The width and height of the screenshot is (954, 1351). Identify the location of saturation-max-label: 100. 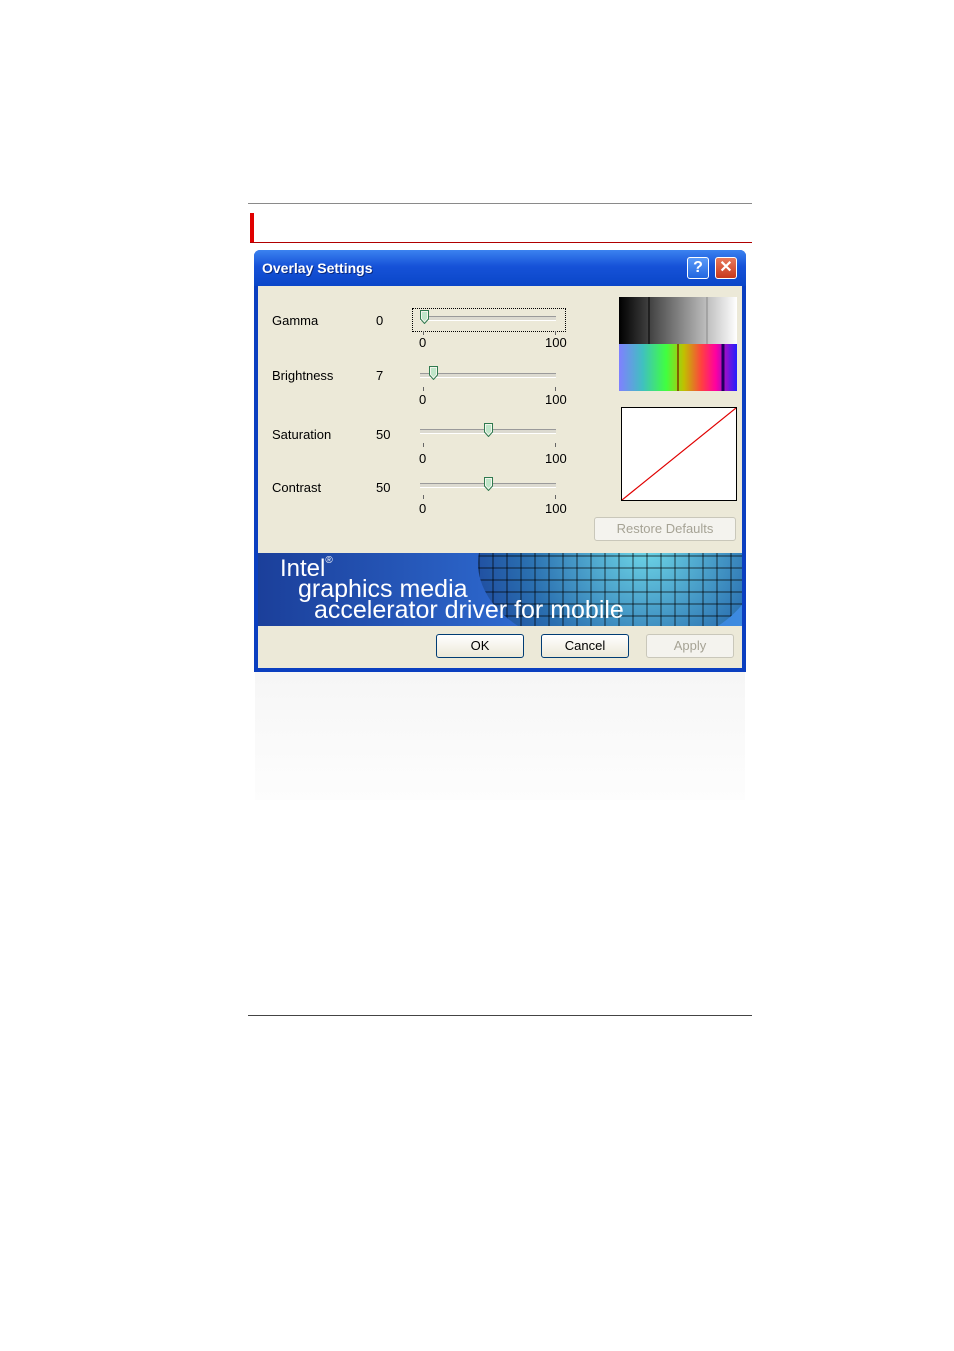
(556, 458).